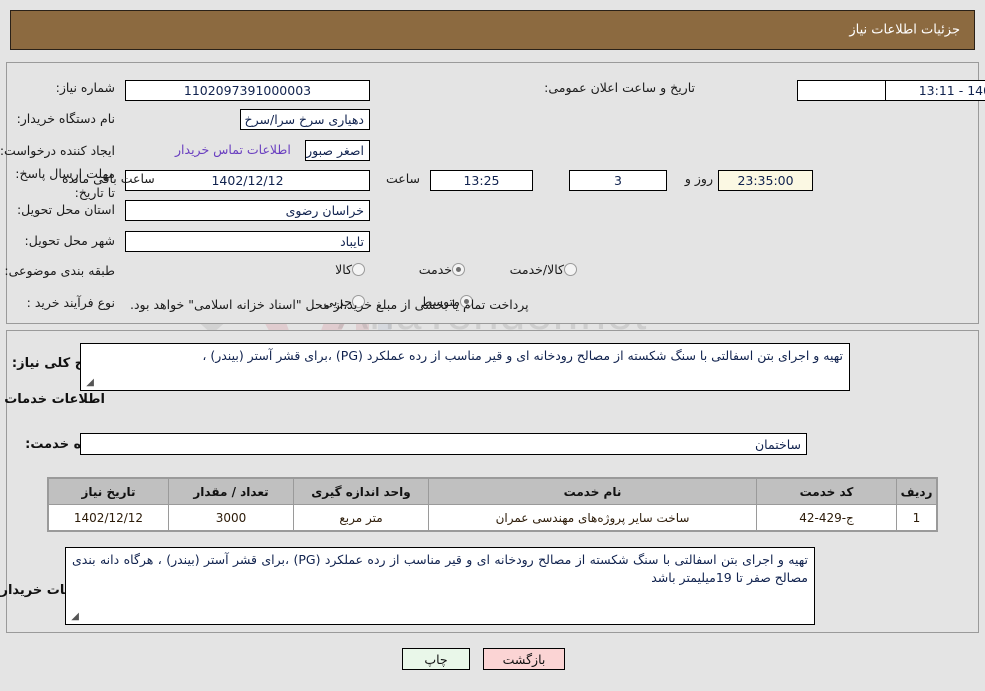  Describe the element at coordinates (52, 399) in the screenshot. I see `services-section-heading: اطلاعات خدمات مورد نیاز` at that location.